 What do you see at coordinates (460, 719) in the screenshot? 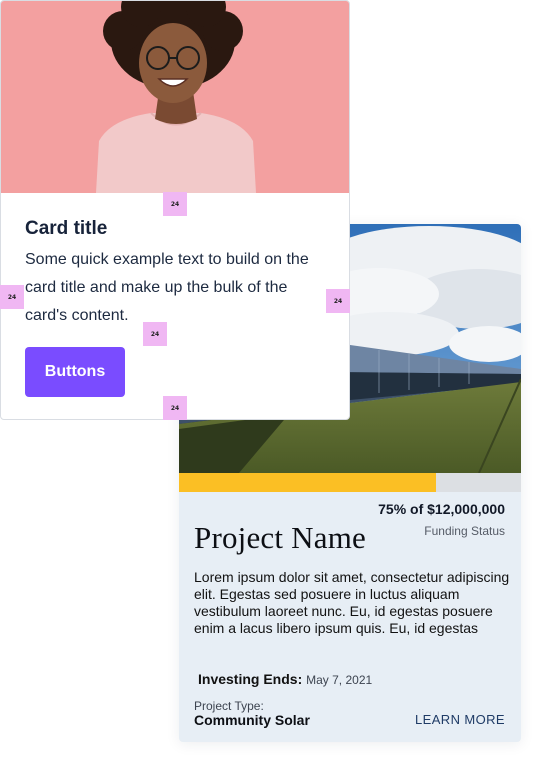
I see `learn-more-link: LEARN MORE` at bounding box center [460, 719].